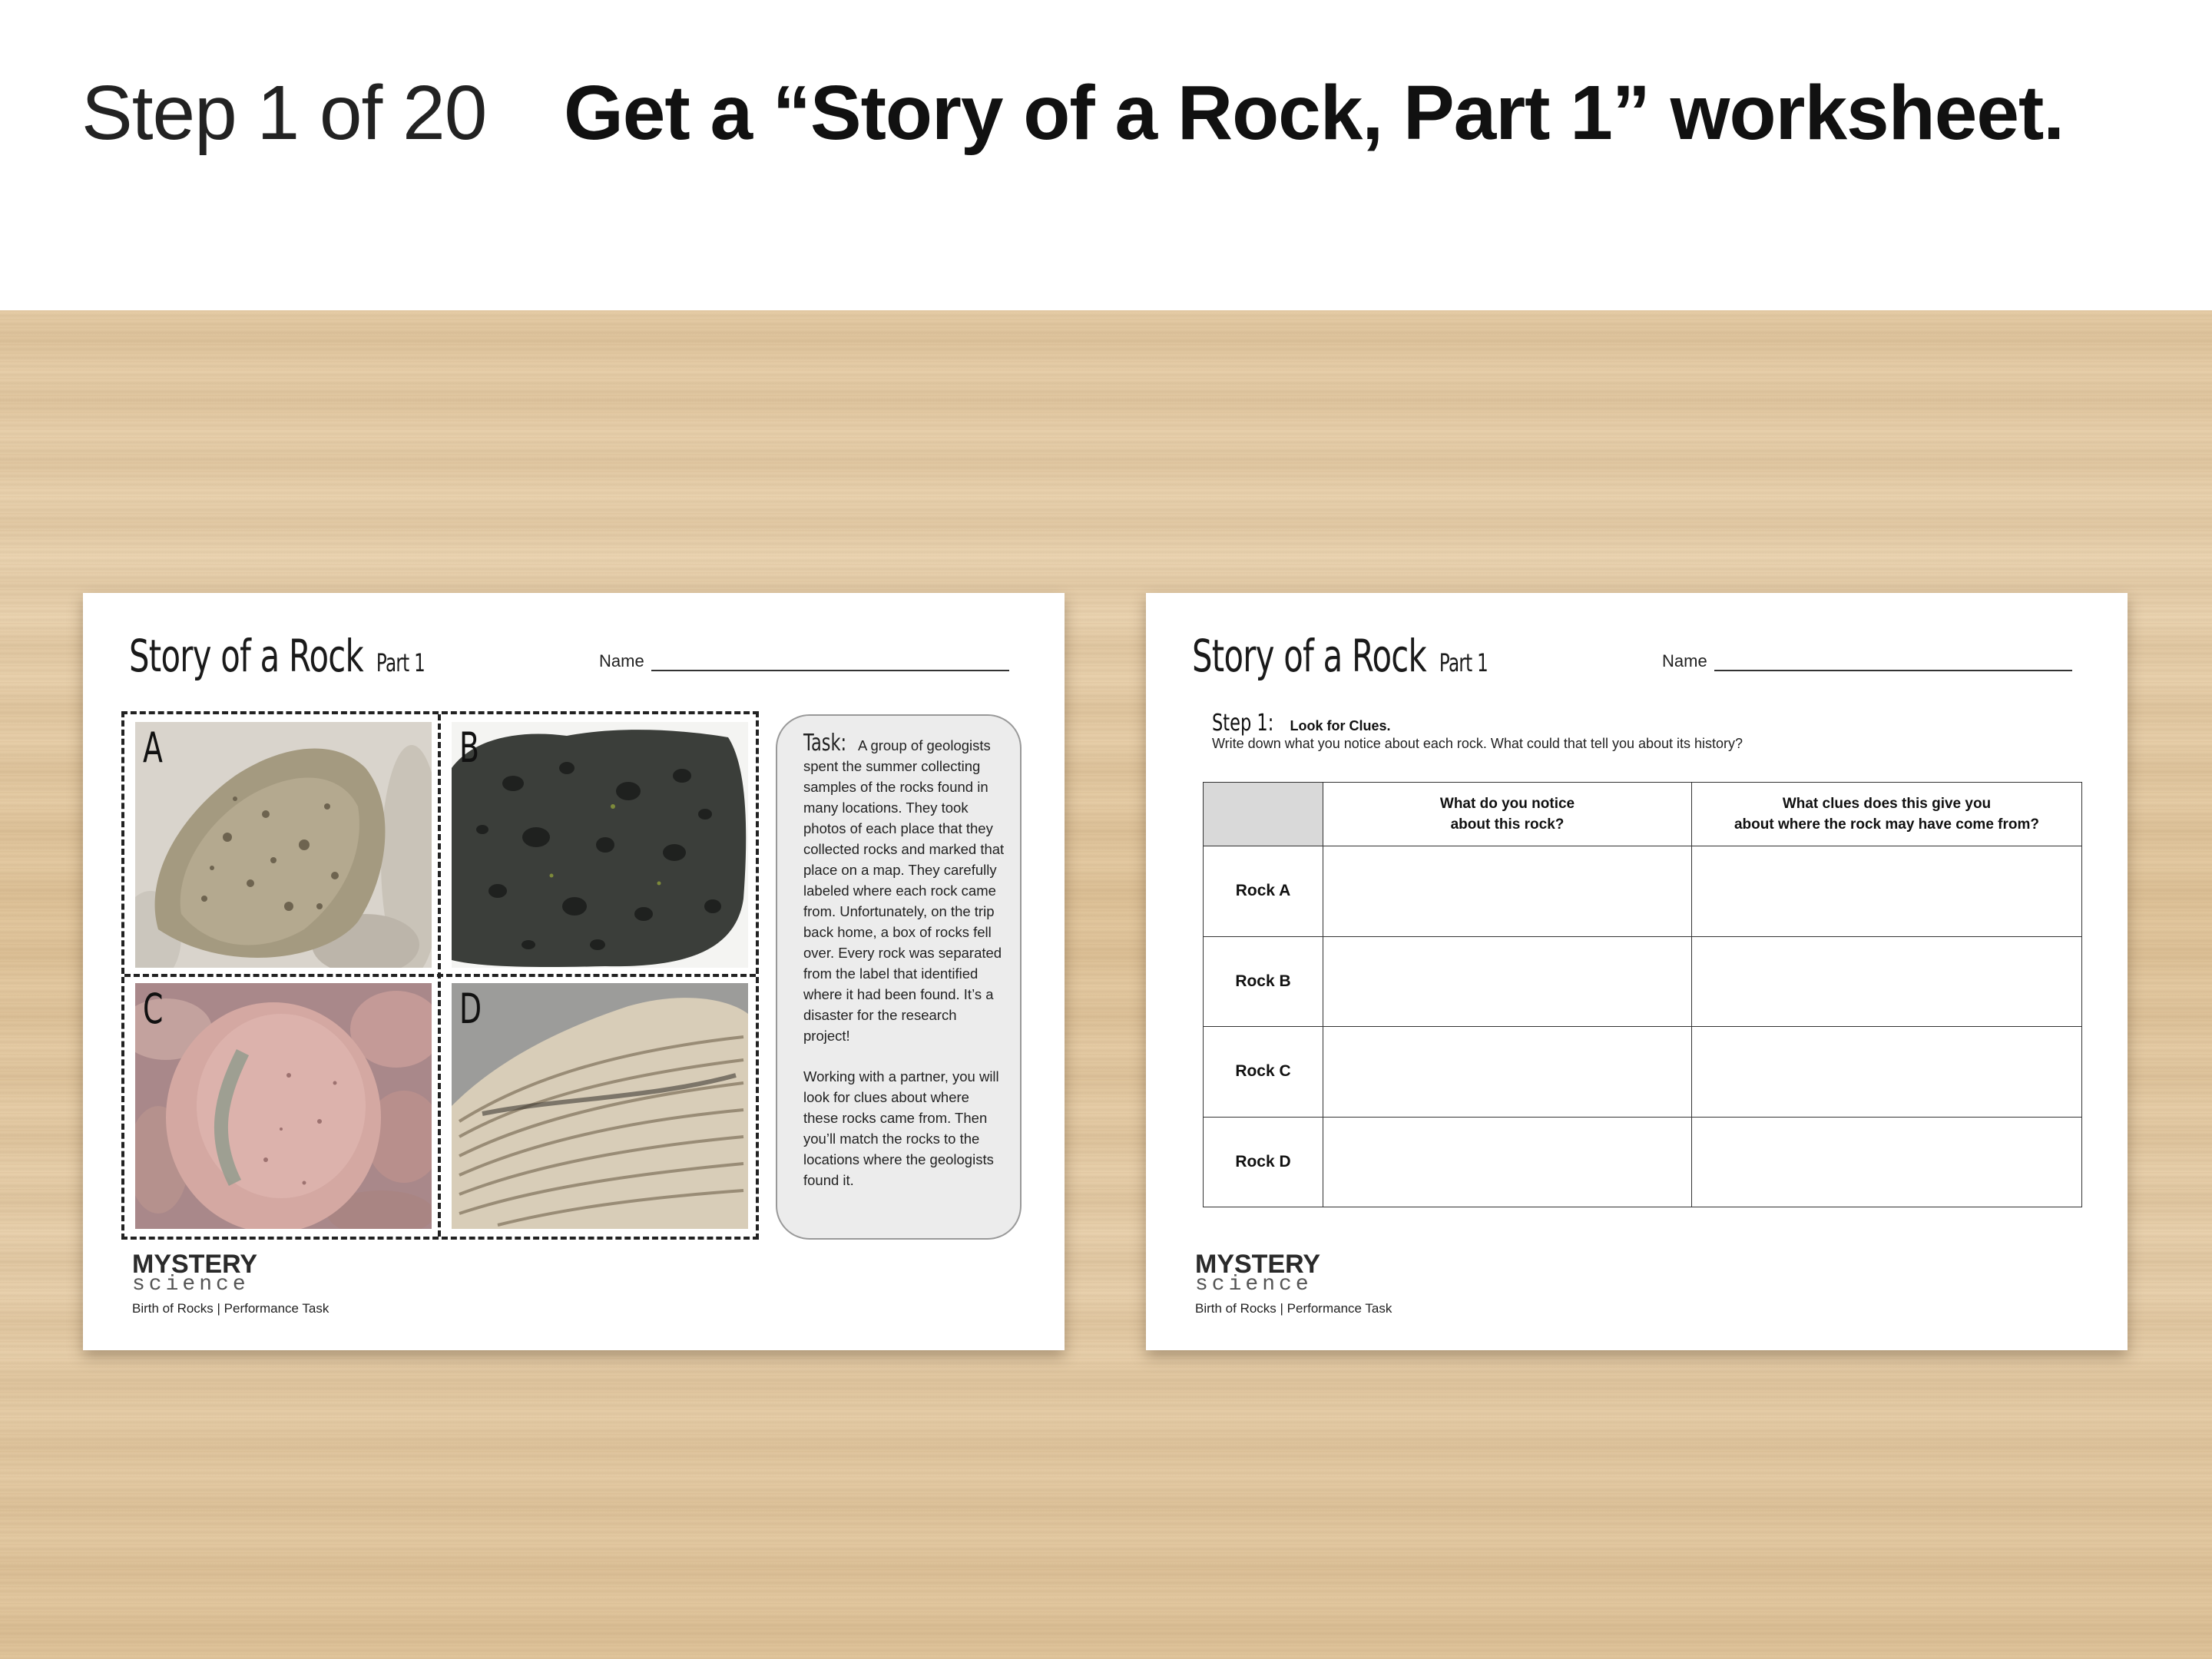 The width and height of the screenshot is (2212, 1659). Describe the element at coordinates (1887, 804) in the screenshot. I see `column-header-clues-line1: What clues does this give you` at that location.